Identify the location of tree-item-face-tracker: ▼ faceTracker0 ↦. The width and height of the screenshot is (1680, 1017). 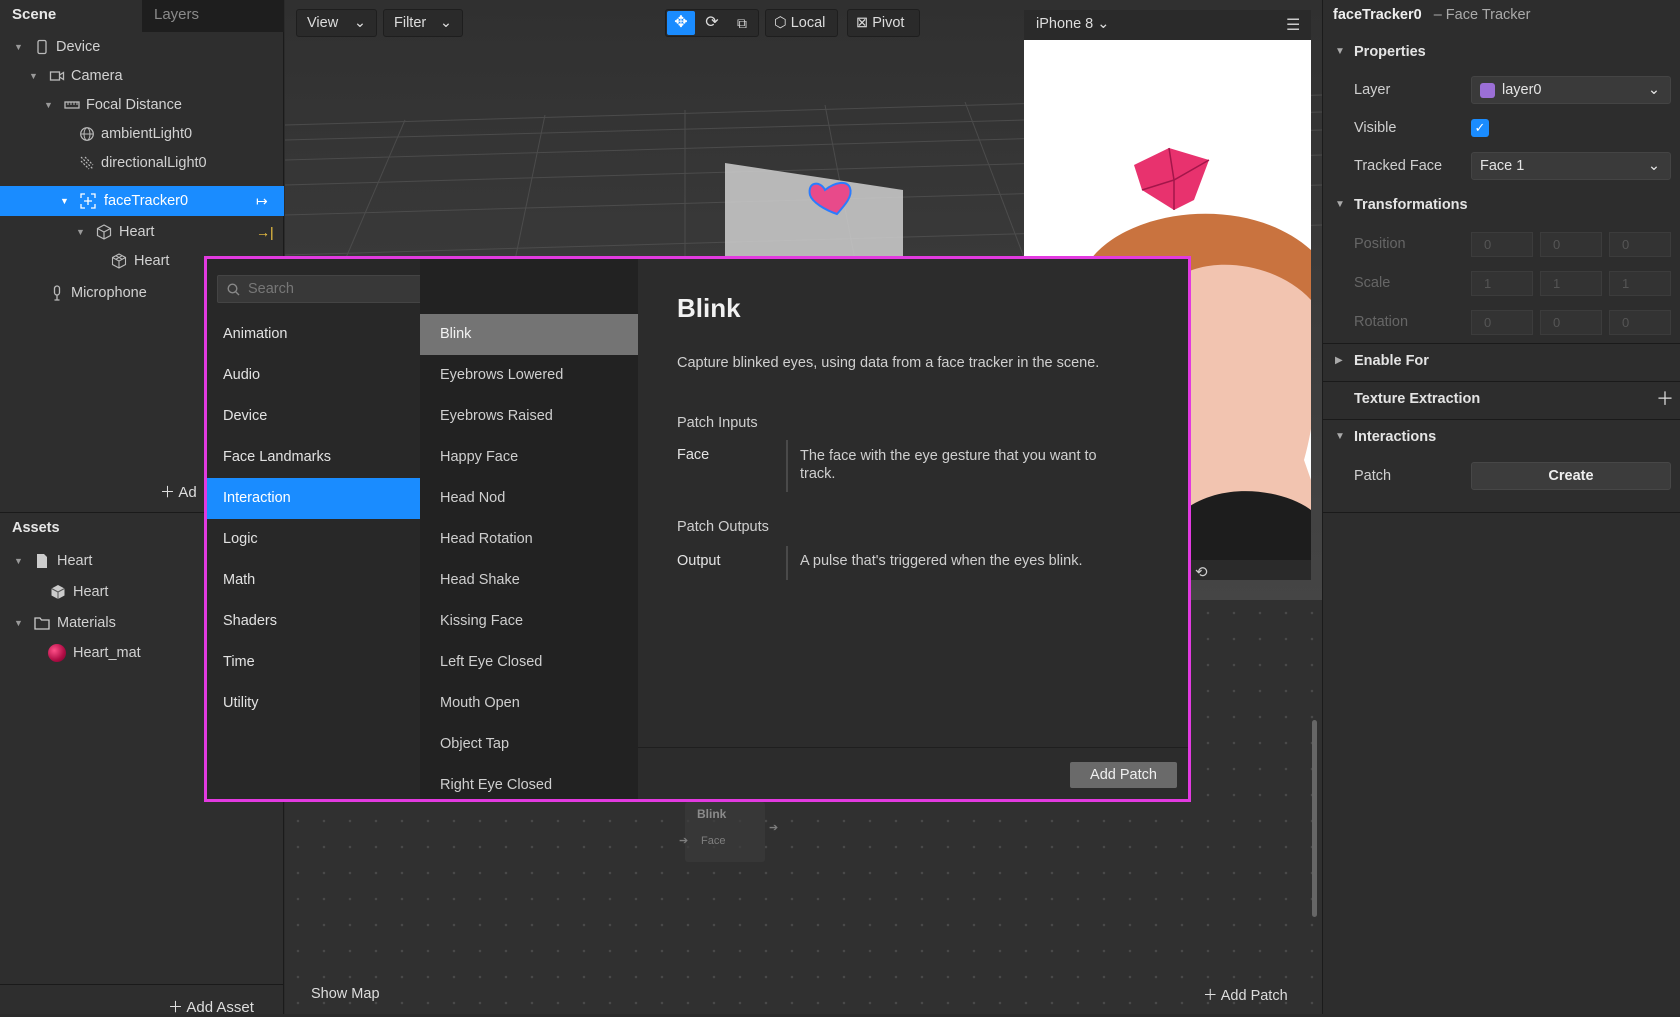
(142, 201).